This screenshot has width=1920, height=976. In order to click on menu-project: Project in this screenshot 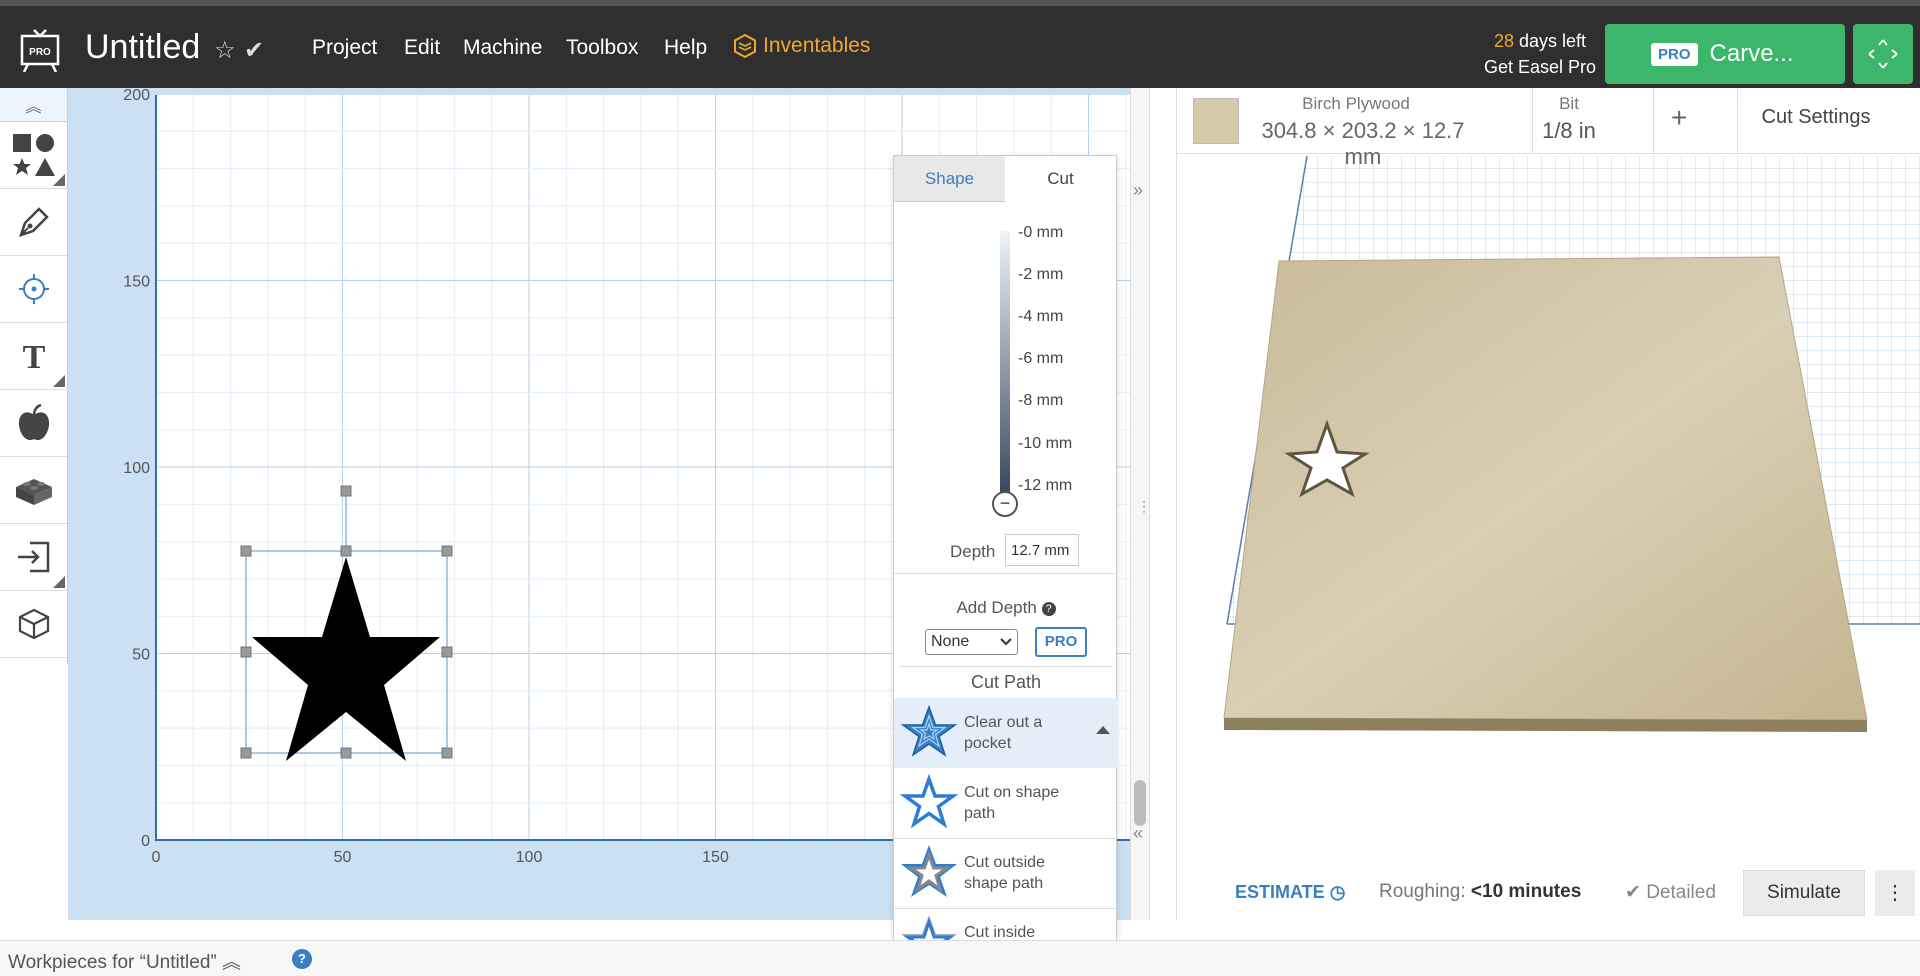, I will do `click(344, 48)`.